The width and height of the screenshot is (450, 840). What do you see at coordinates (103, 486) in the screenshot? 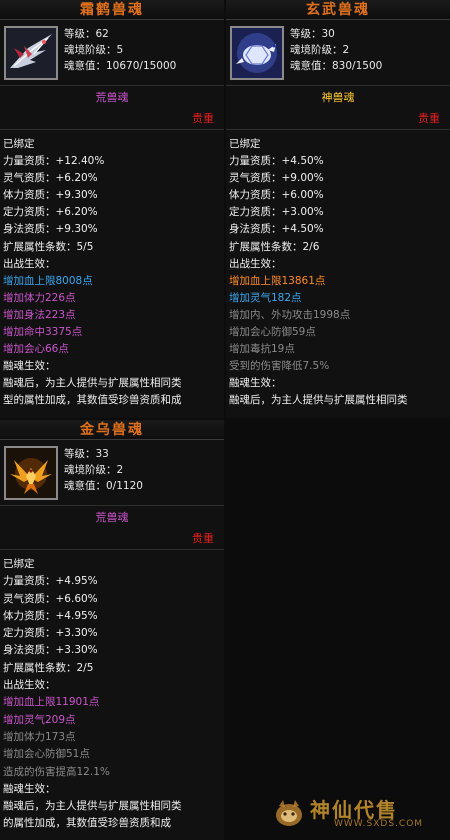
I see `soul-row: 魂意值：0/1120` at bounding box center [103, 486].